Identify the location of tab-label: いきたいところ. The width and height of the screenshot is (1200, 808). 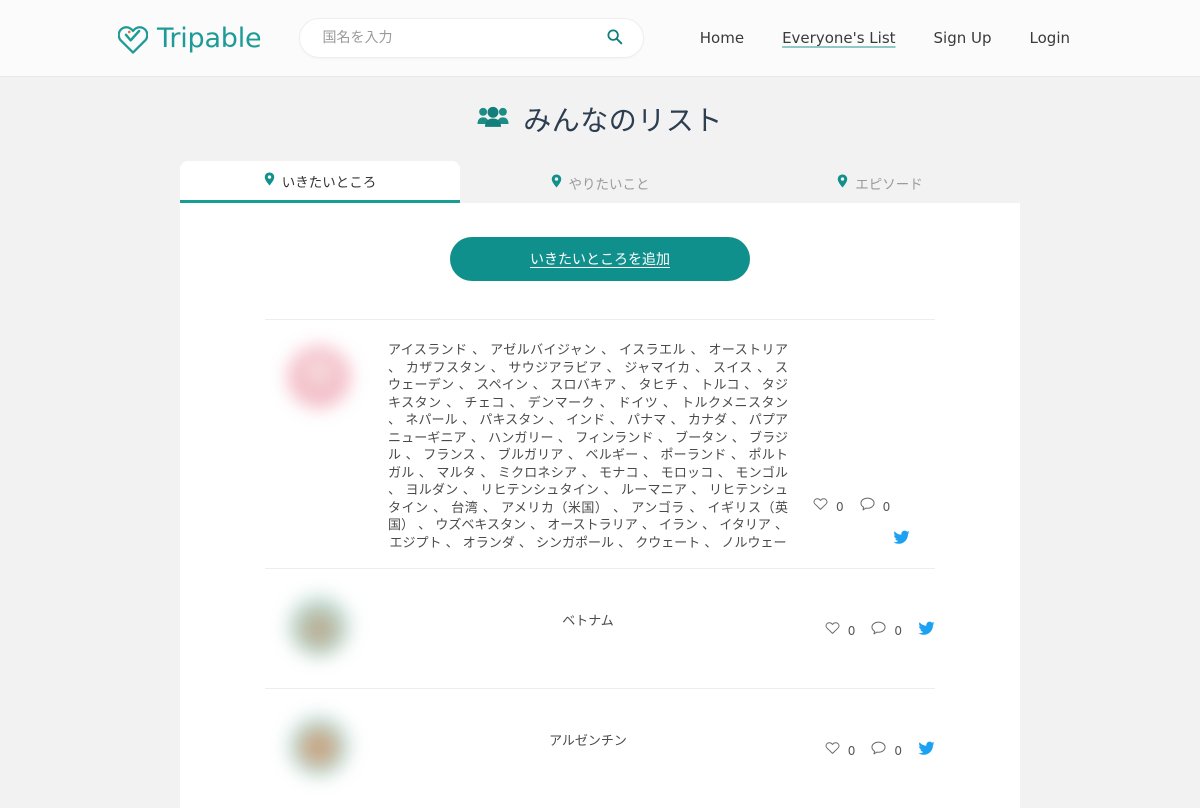
(329, 182).